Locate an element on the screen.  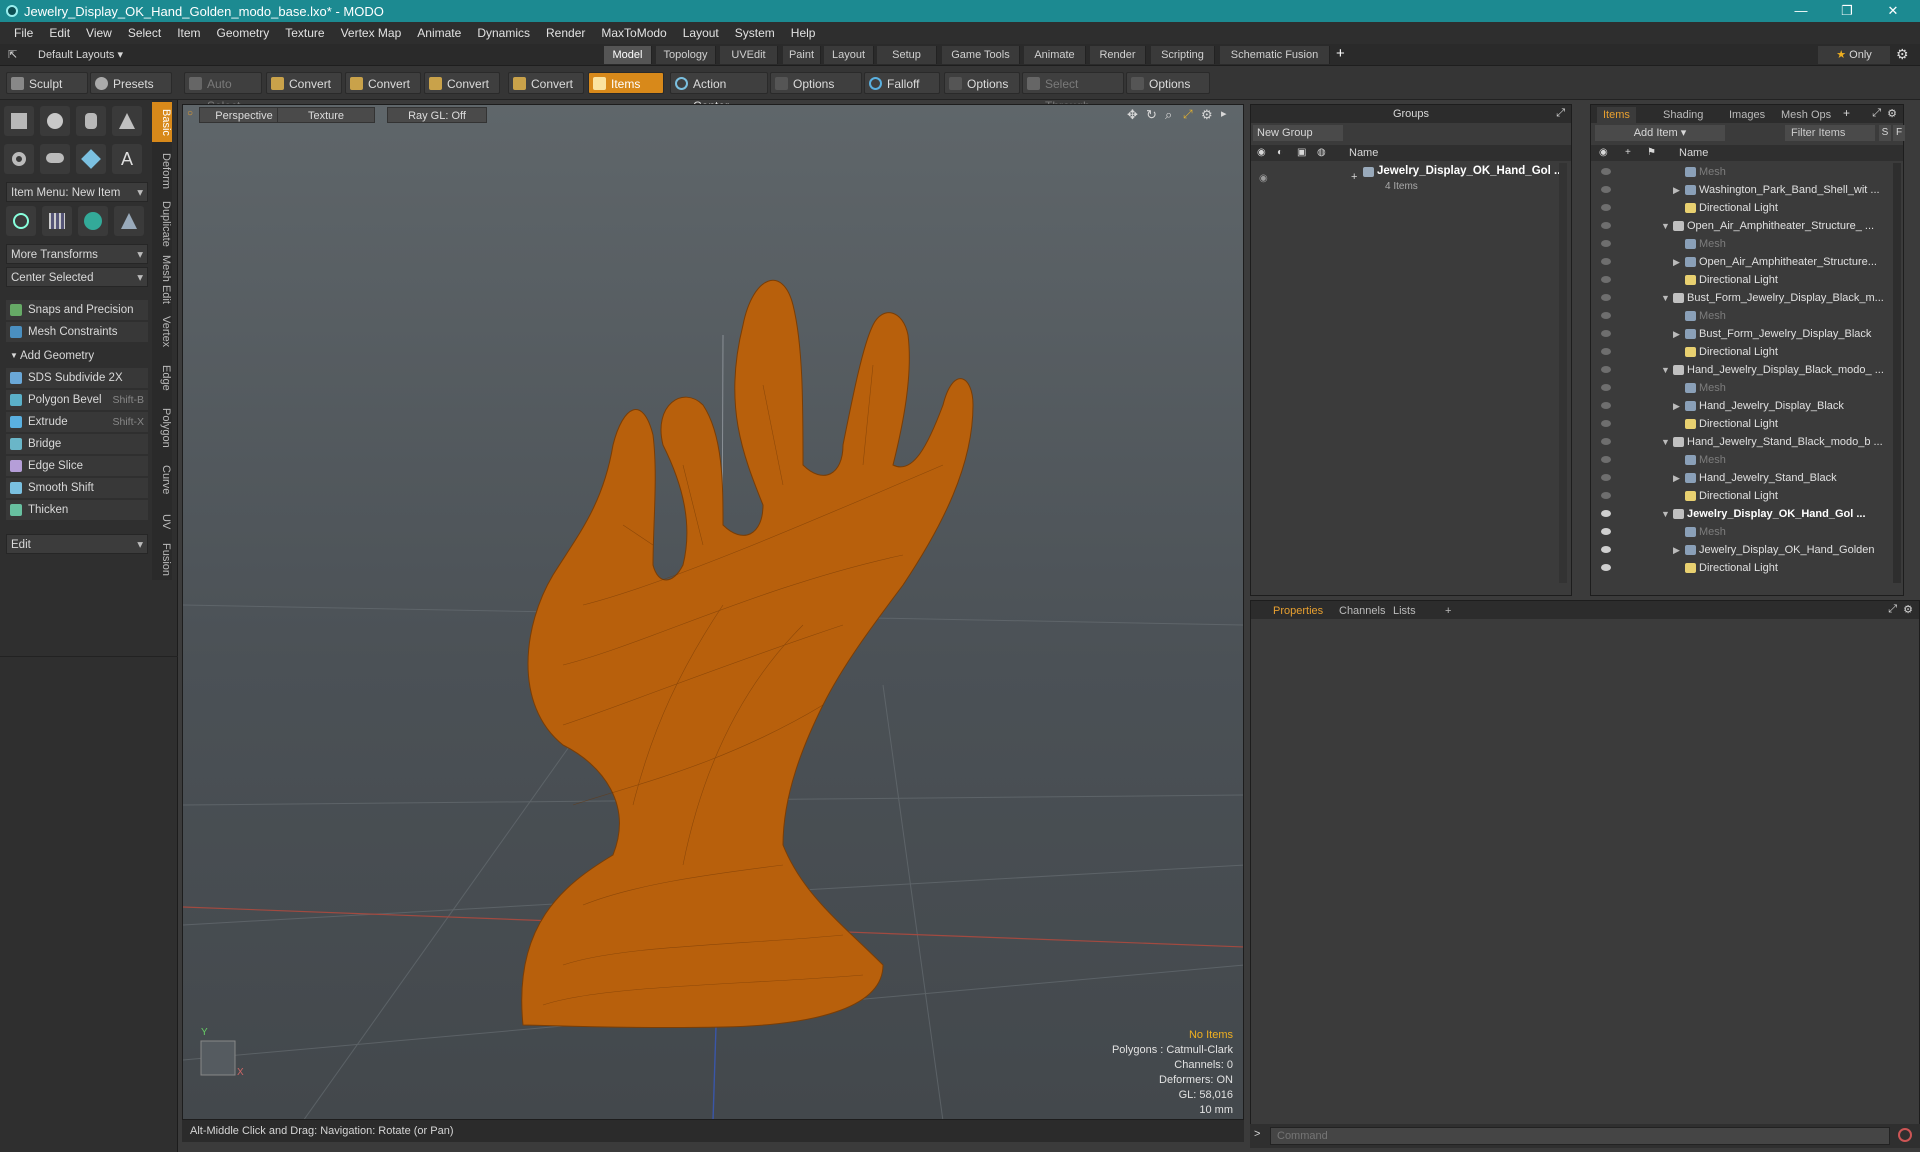
items-add-tab-button: + is located at coordinates (1846, 113).